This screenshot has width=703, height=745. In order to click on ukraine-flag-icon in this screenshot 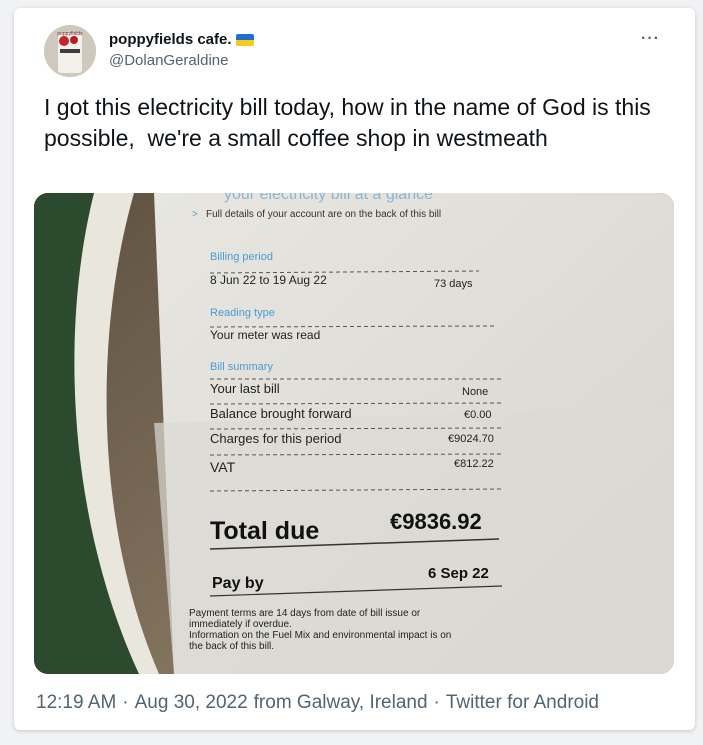, I will do `click(244, 39)`.